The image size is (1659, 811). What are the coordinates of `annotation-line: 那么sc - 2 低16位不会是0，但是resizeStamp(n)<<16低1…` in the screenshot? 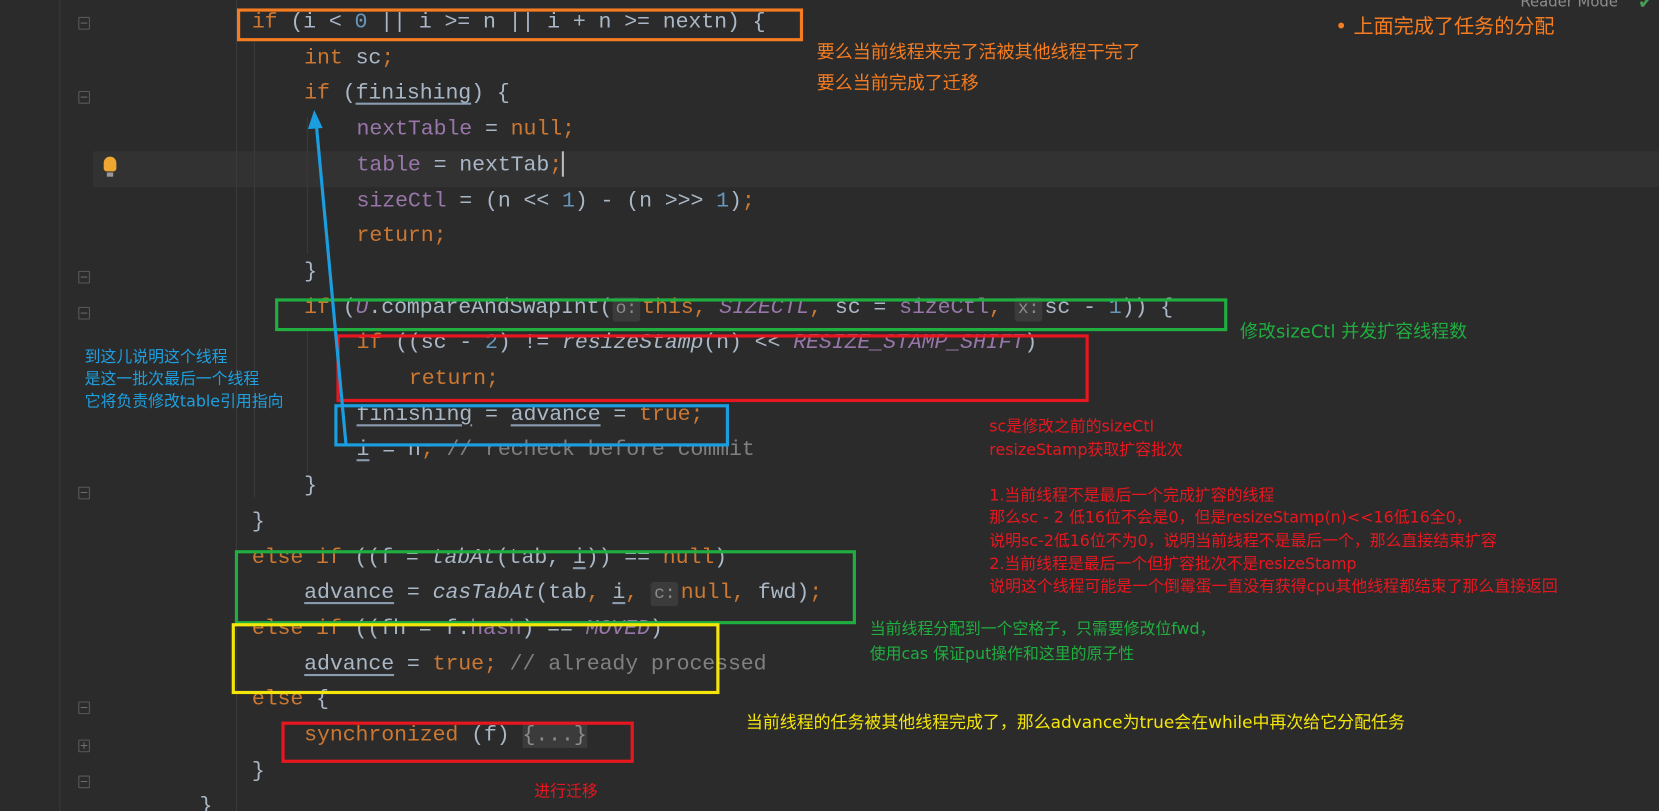 It's located at (1230, 518).